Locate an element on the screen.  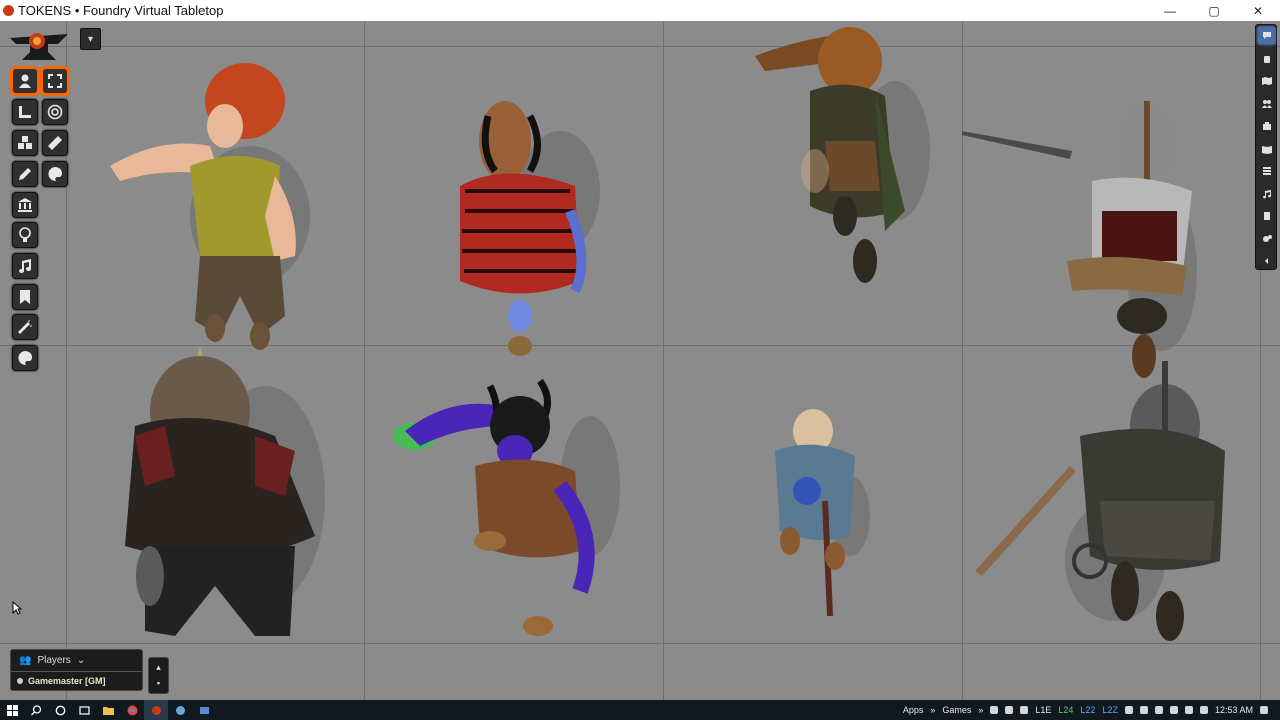
hotbar-page-up-button: ▴ is located at coordinates (158, 667).